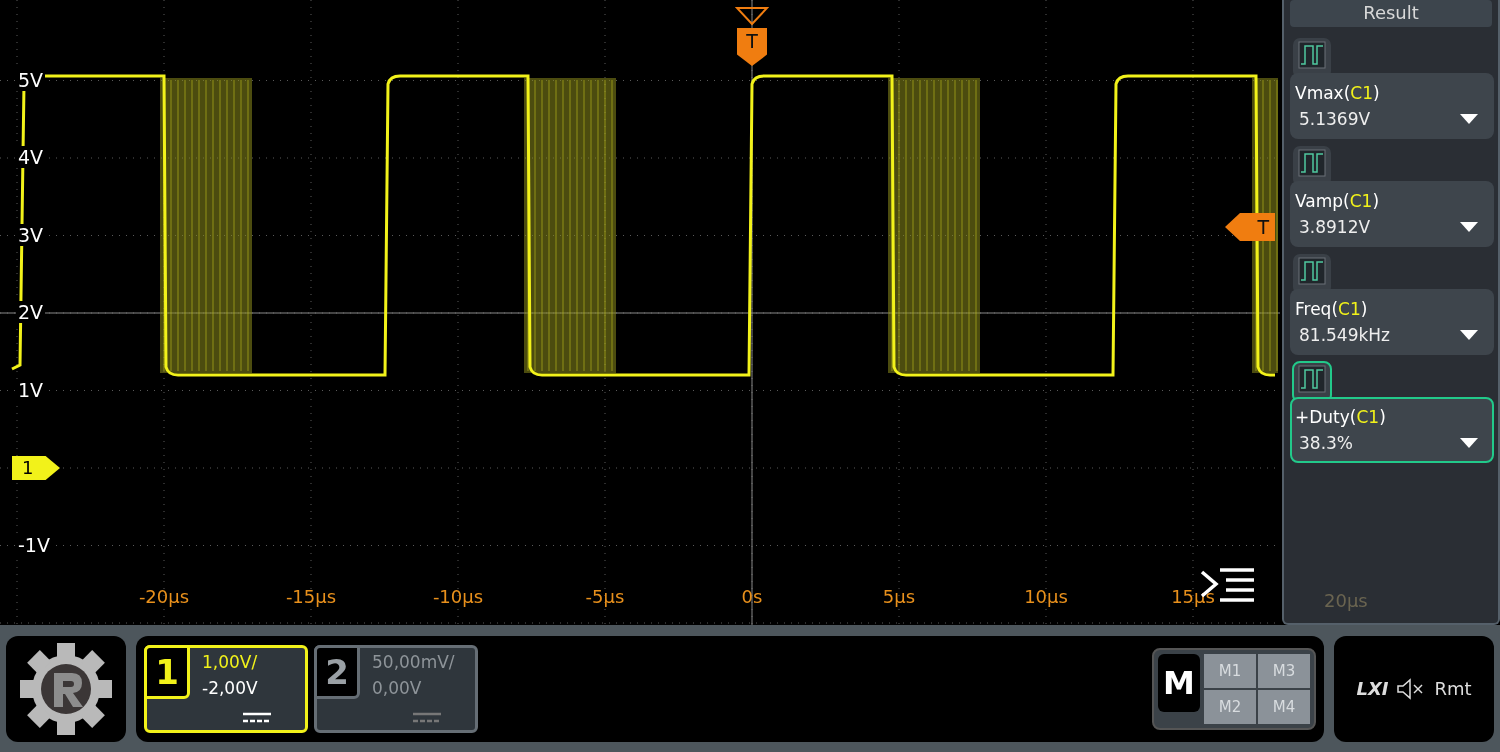 This screenshot has width=1500, height=752. What do you see at coordinates (1453, 688) in the screenshot?
I see `remote-label: Rmt` at bounding box center [1453, 688].